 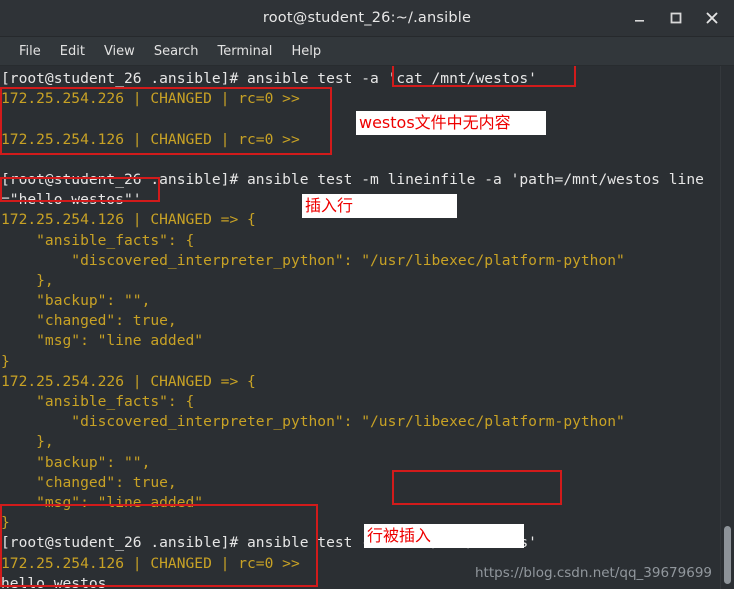 What do you see at coordinates (727, 327) in the screenshot?
I see `scrollbar` at bounding box center [727, 327].